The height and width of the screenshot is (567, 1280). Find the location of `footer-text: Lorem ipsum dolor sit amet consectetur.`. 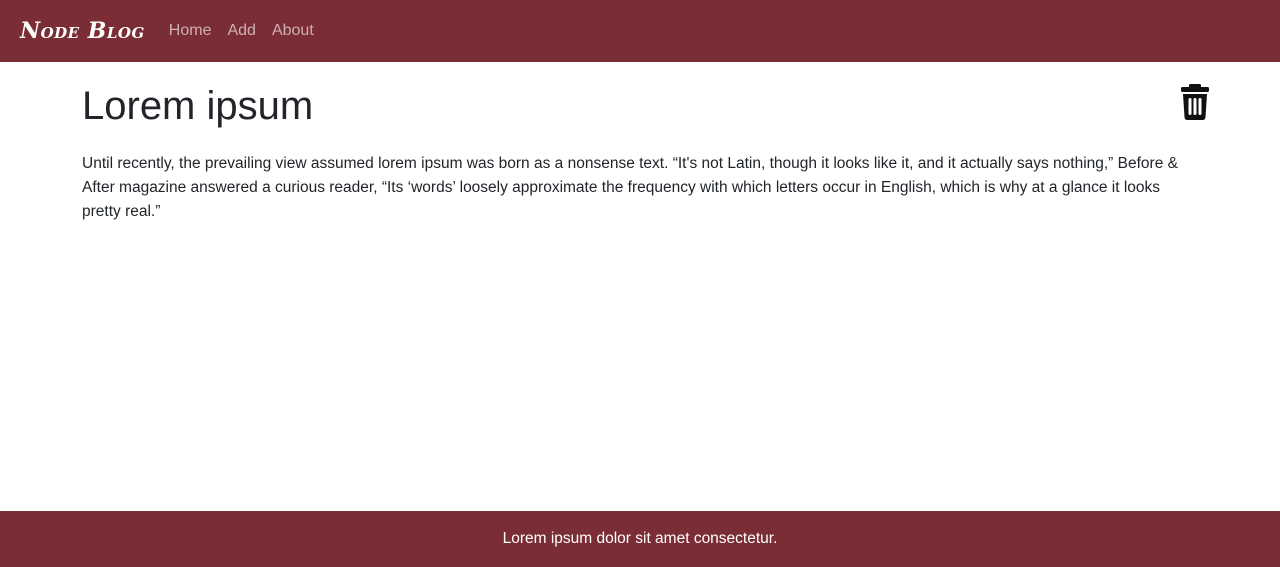

footer-text: Lorem ipsum dolor sit amet consectetur. is located at coordinates (640, 538).